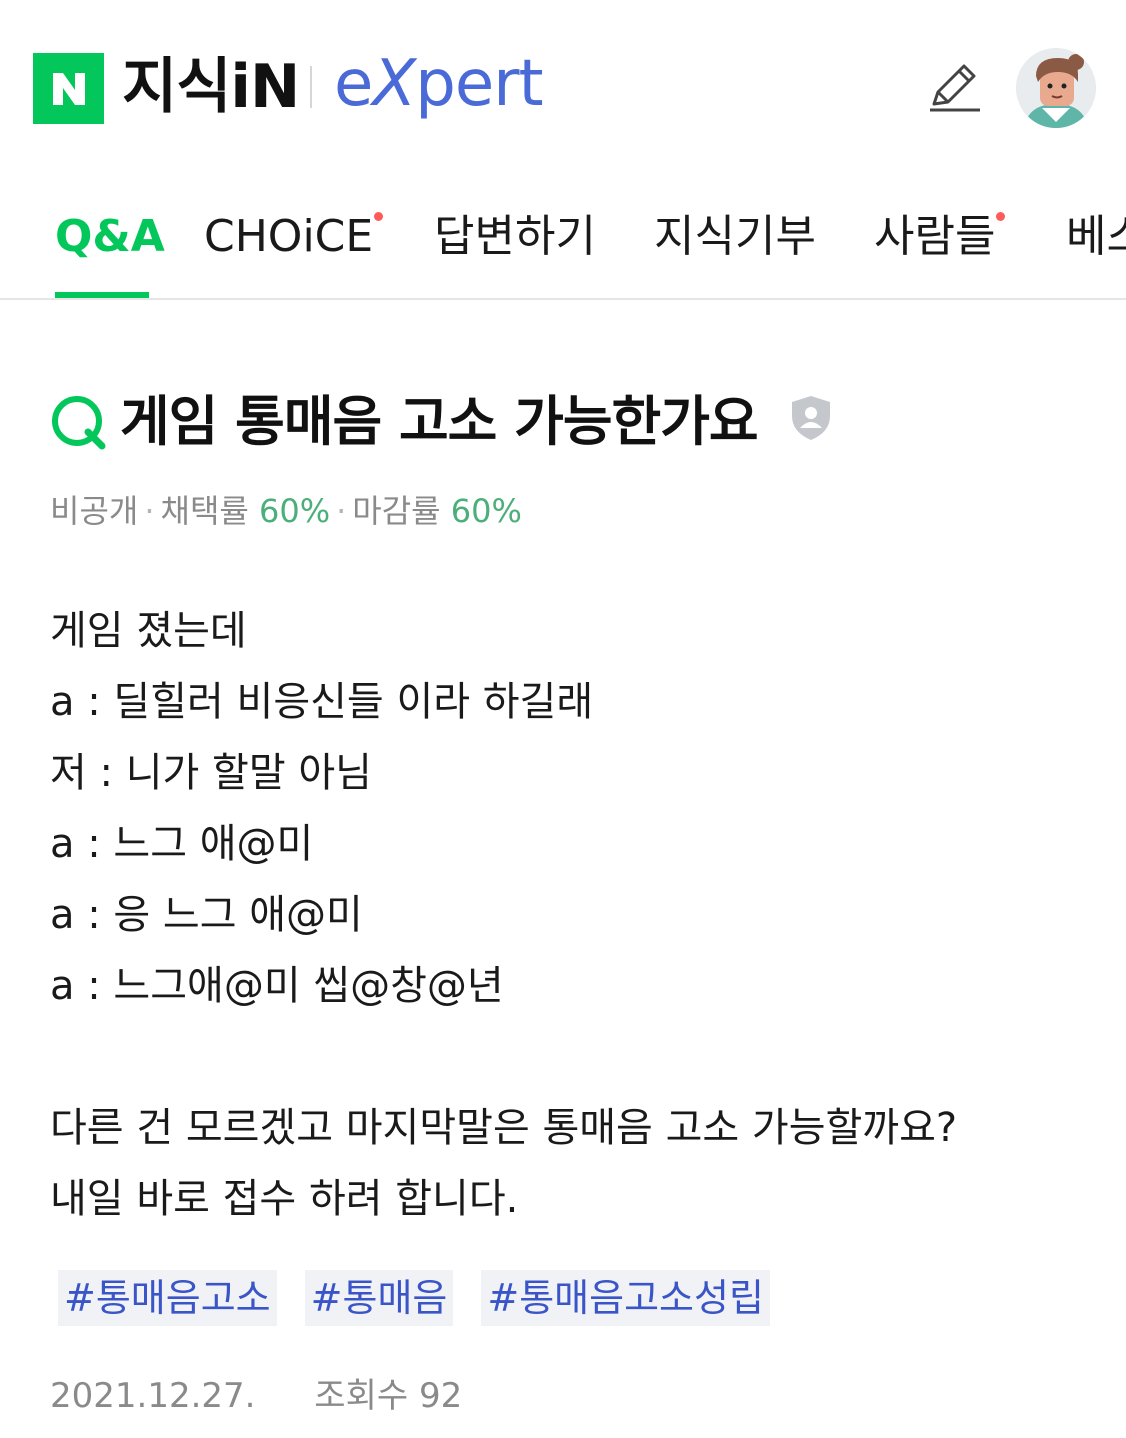  I want to click on post-date: 2021.12.27., so click(153, 1396).